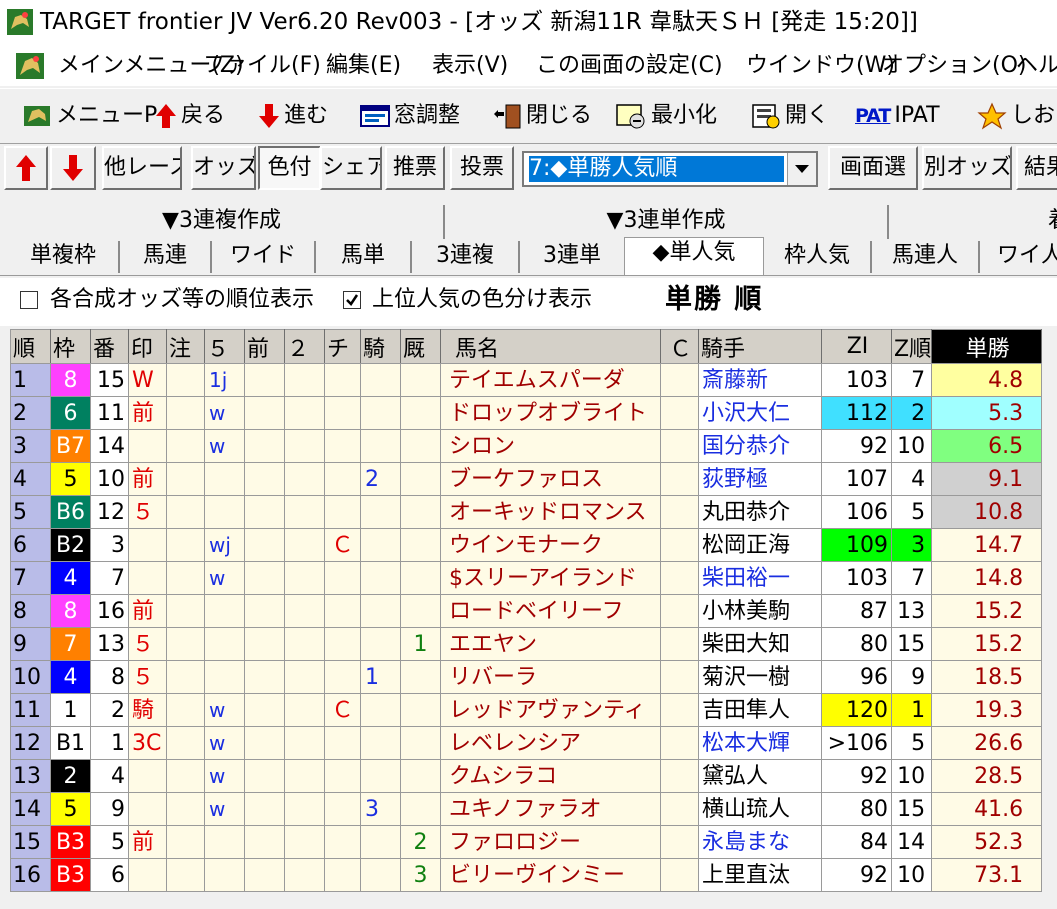  Describe the element at coordinates (526, 512) in the screenshot. I see `table-row: 5 B6 12 ５ オーキッドロマンス 丸田恭介 106 5 10.8` at that location.